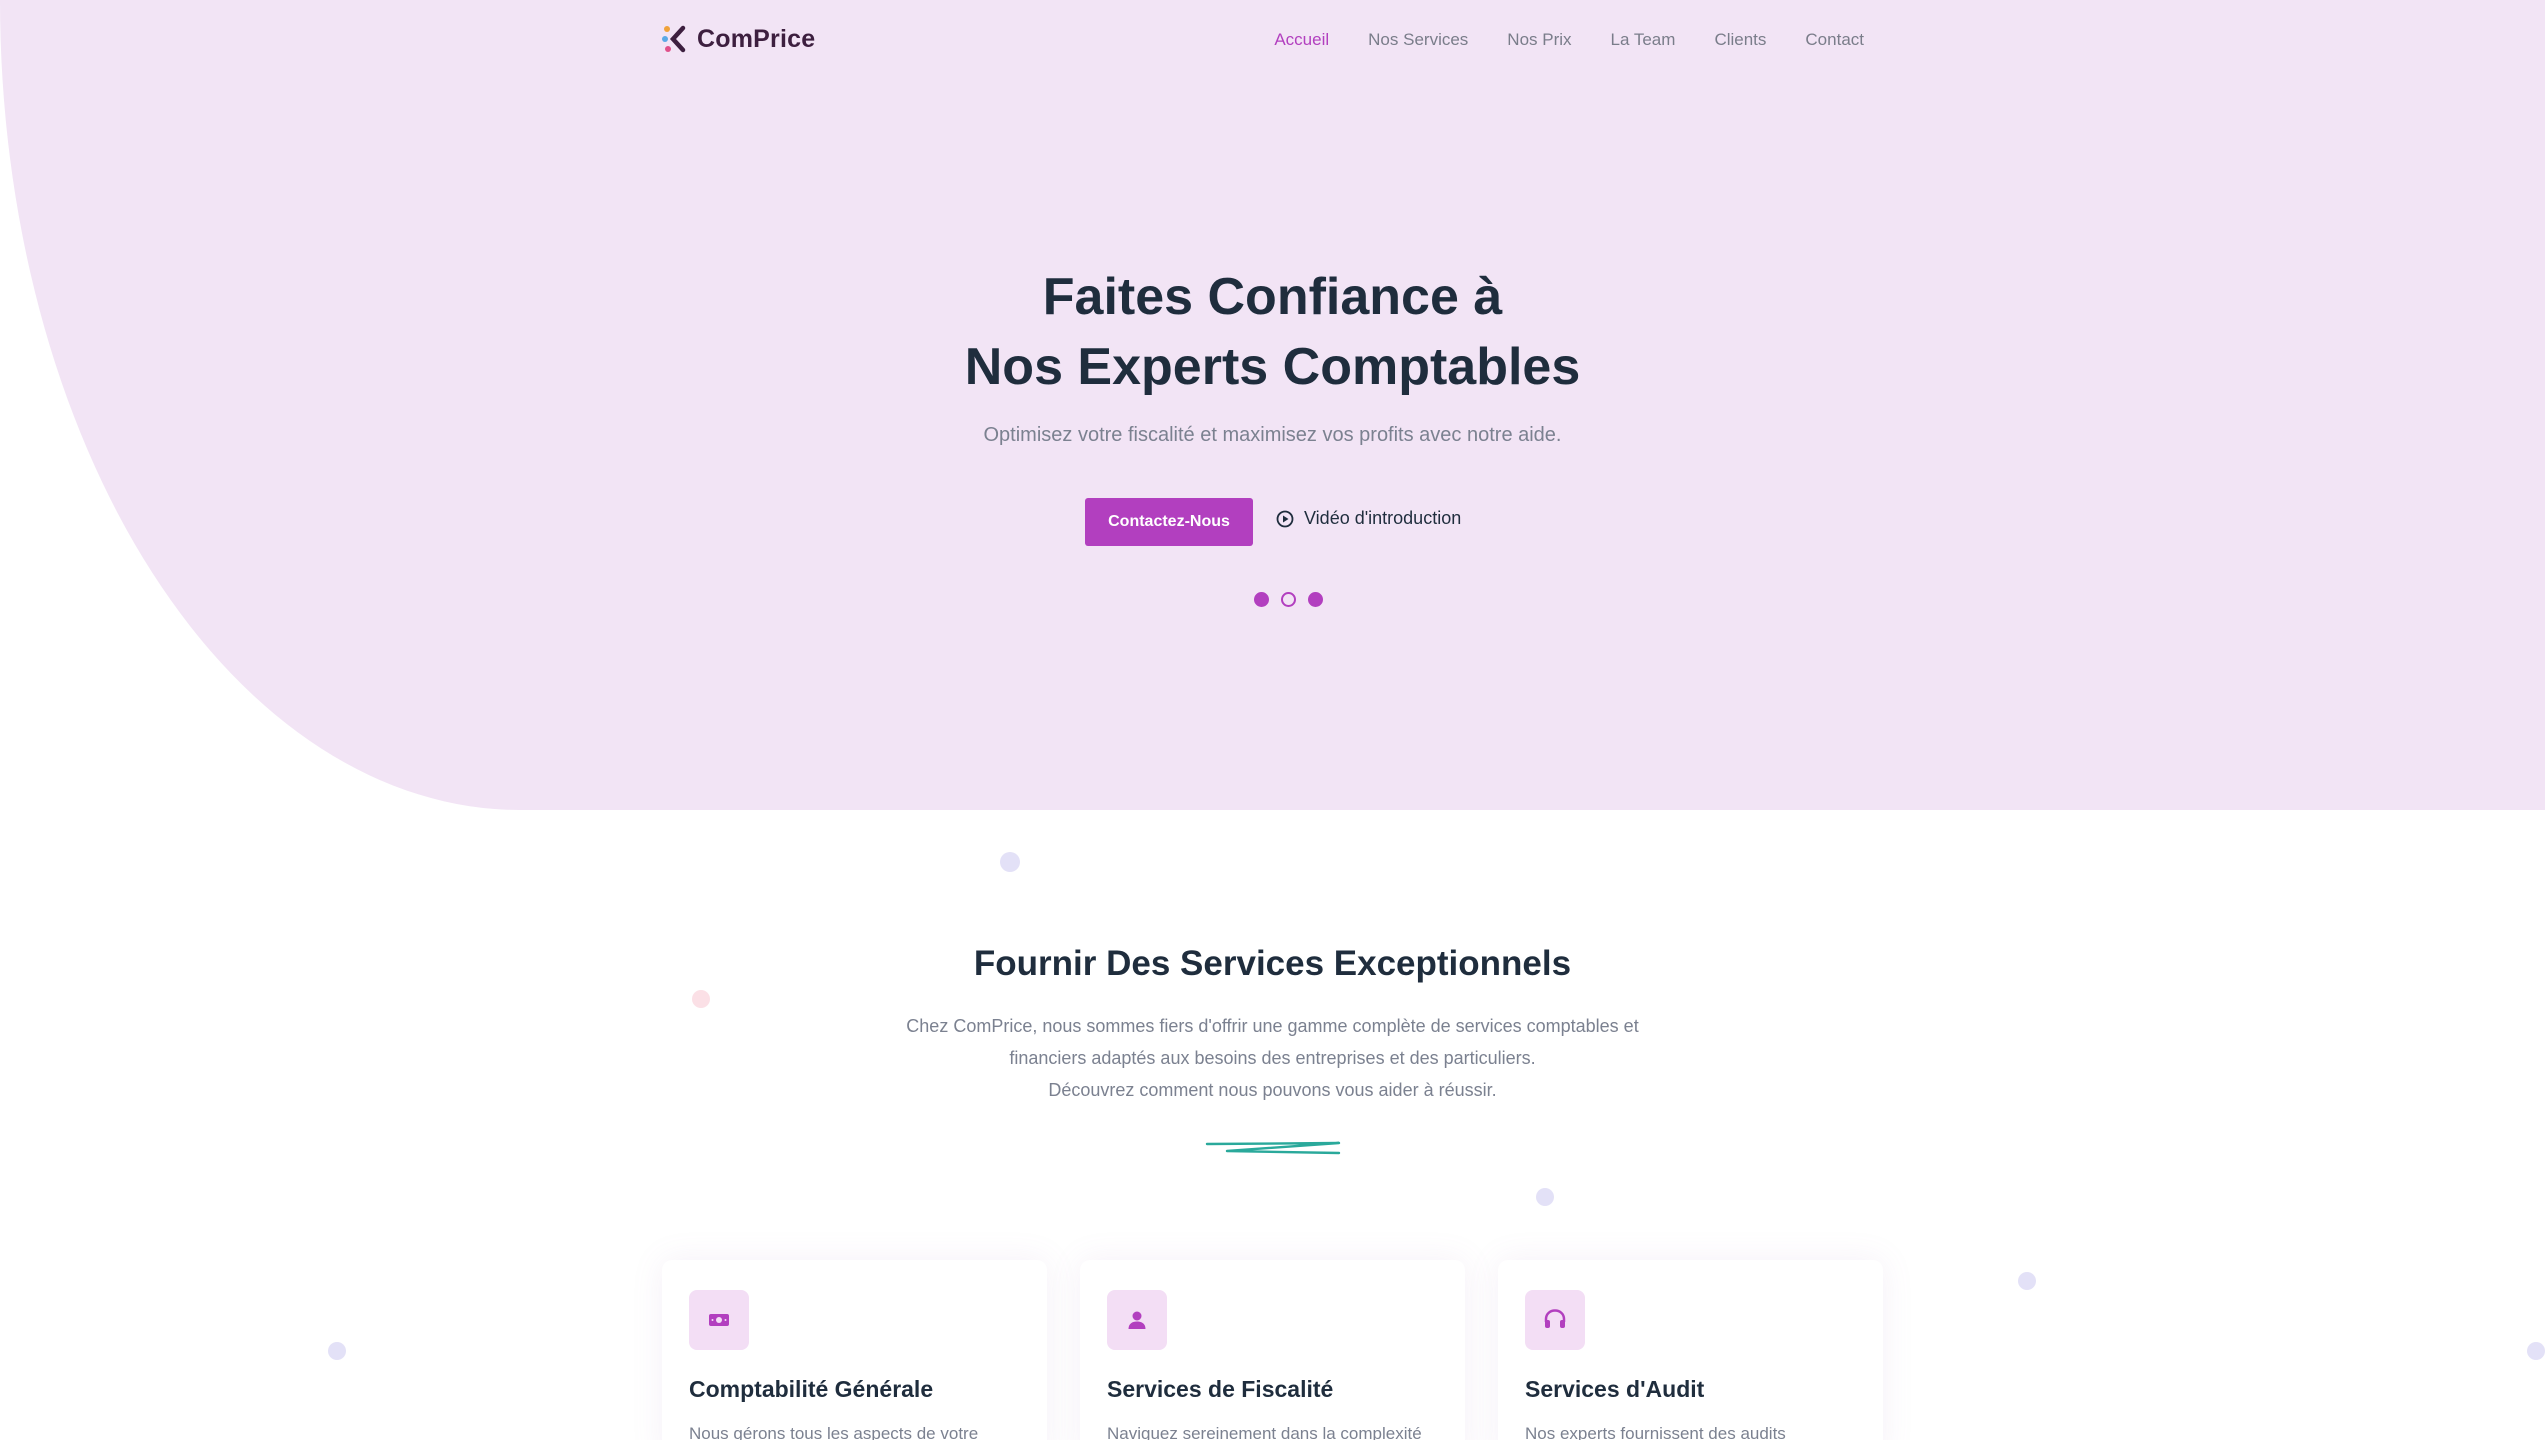  I want to click on nav-item-accueil: Accueil, so click(1301, 40).